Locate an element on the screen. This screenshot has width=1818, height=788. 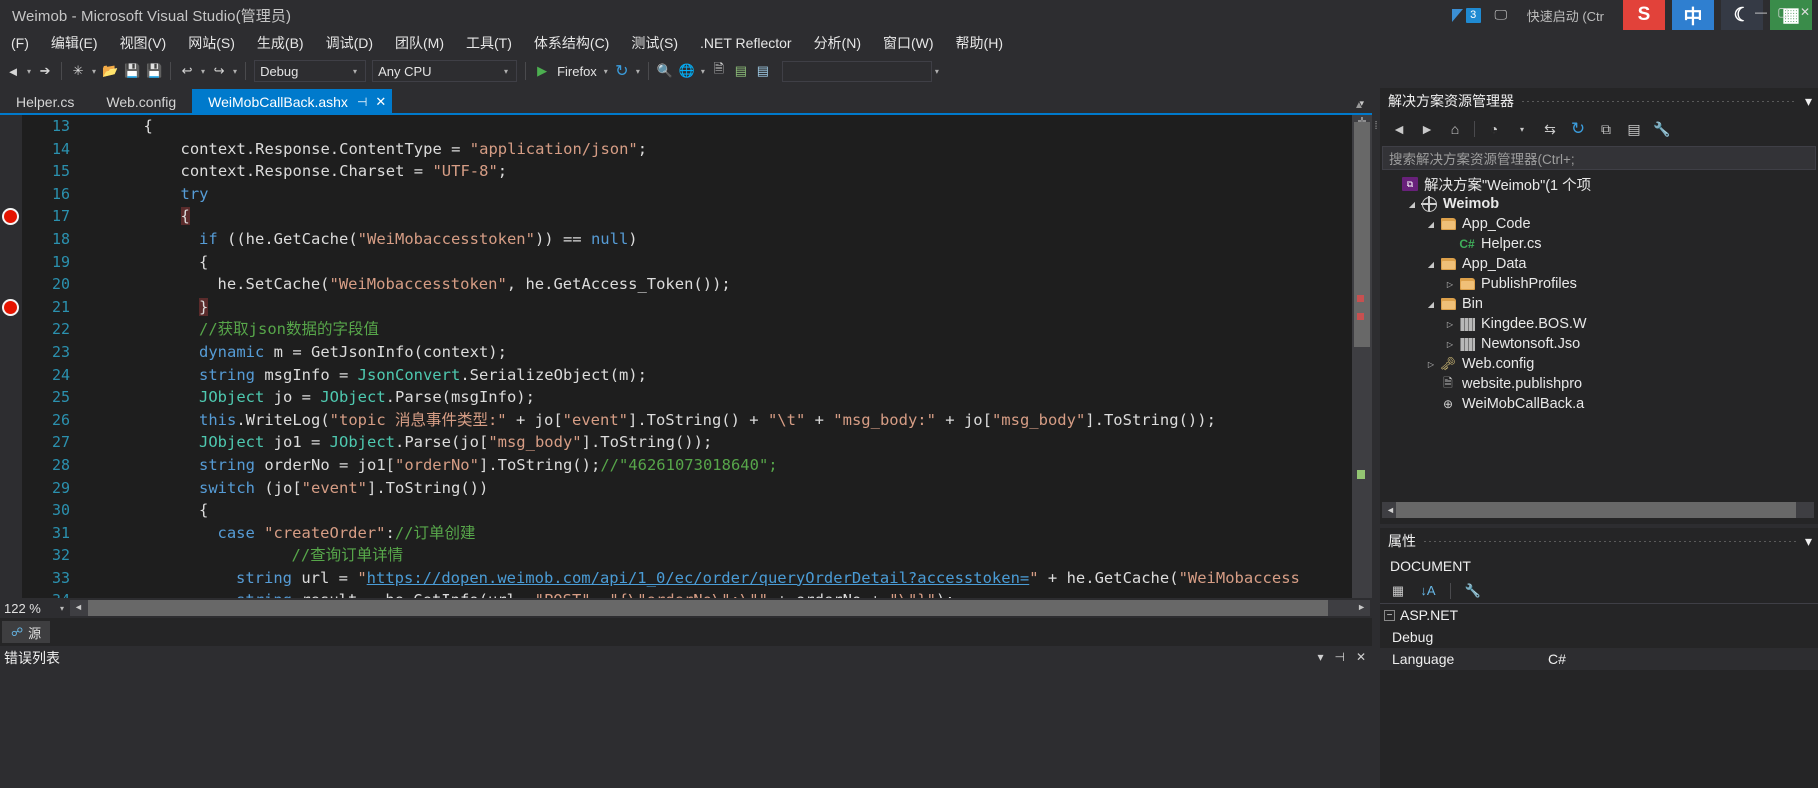
collapse-icon: − is located at coordinates (1389, 615).